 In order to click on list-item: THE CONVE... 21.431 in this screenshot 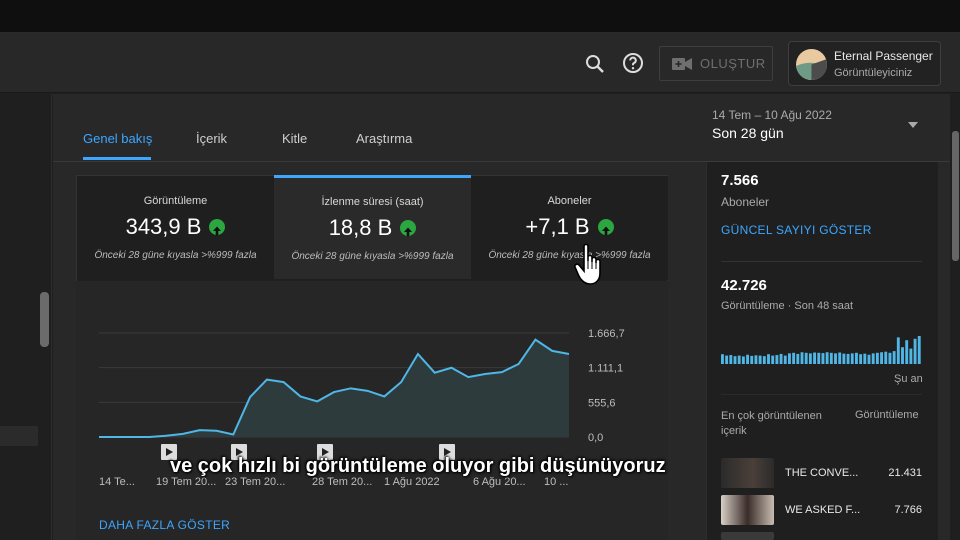, I will do `click(821, 473)`.